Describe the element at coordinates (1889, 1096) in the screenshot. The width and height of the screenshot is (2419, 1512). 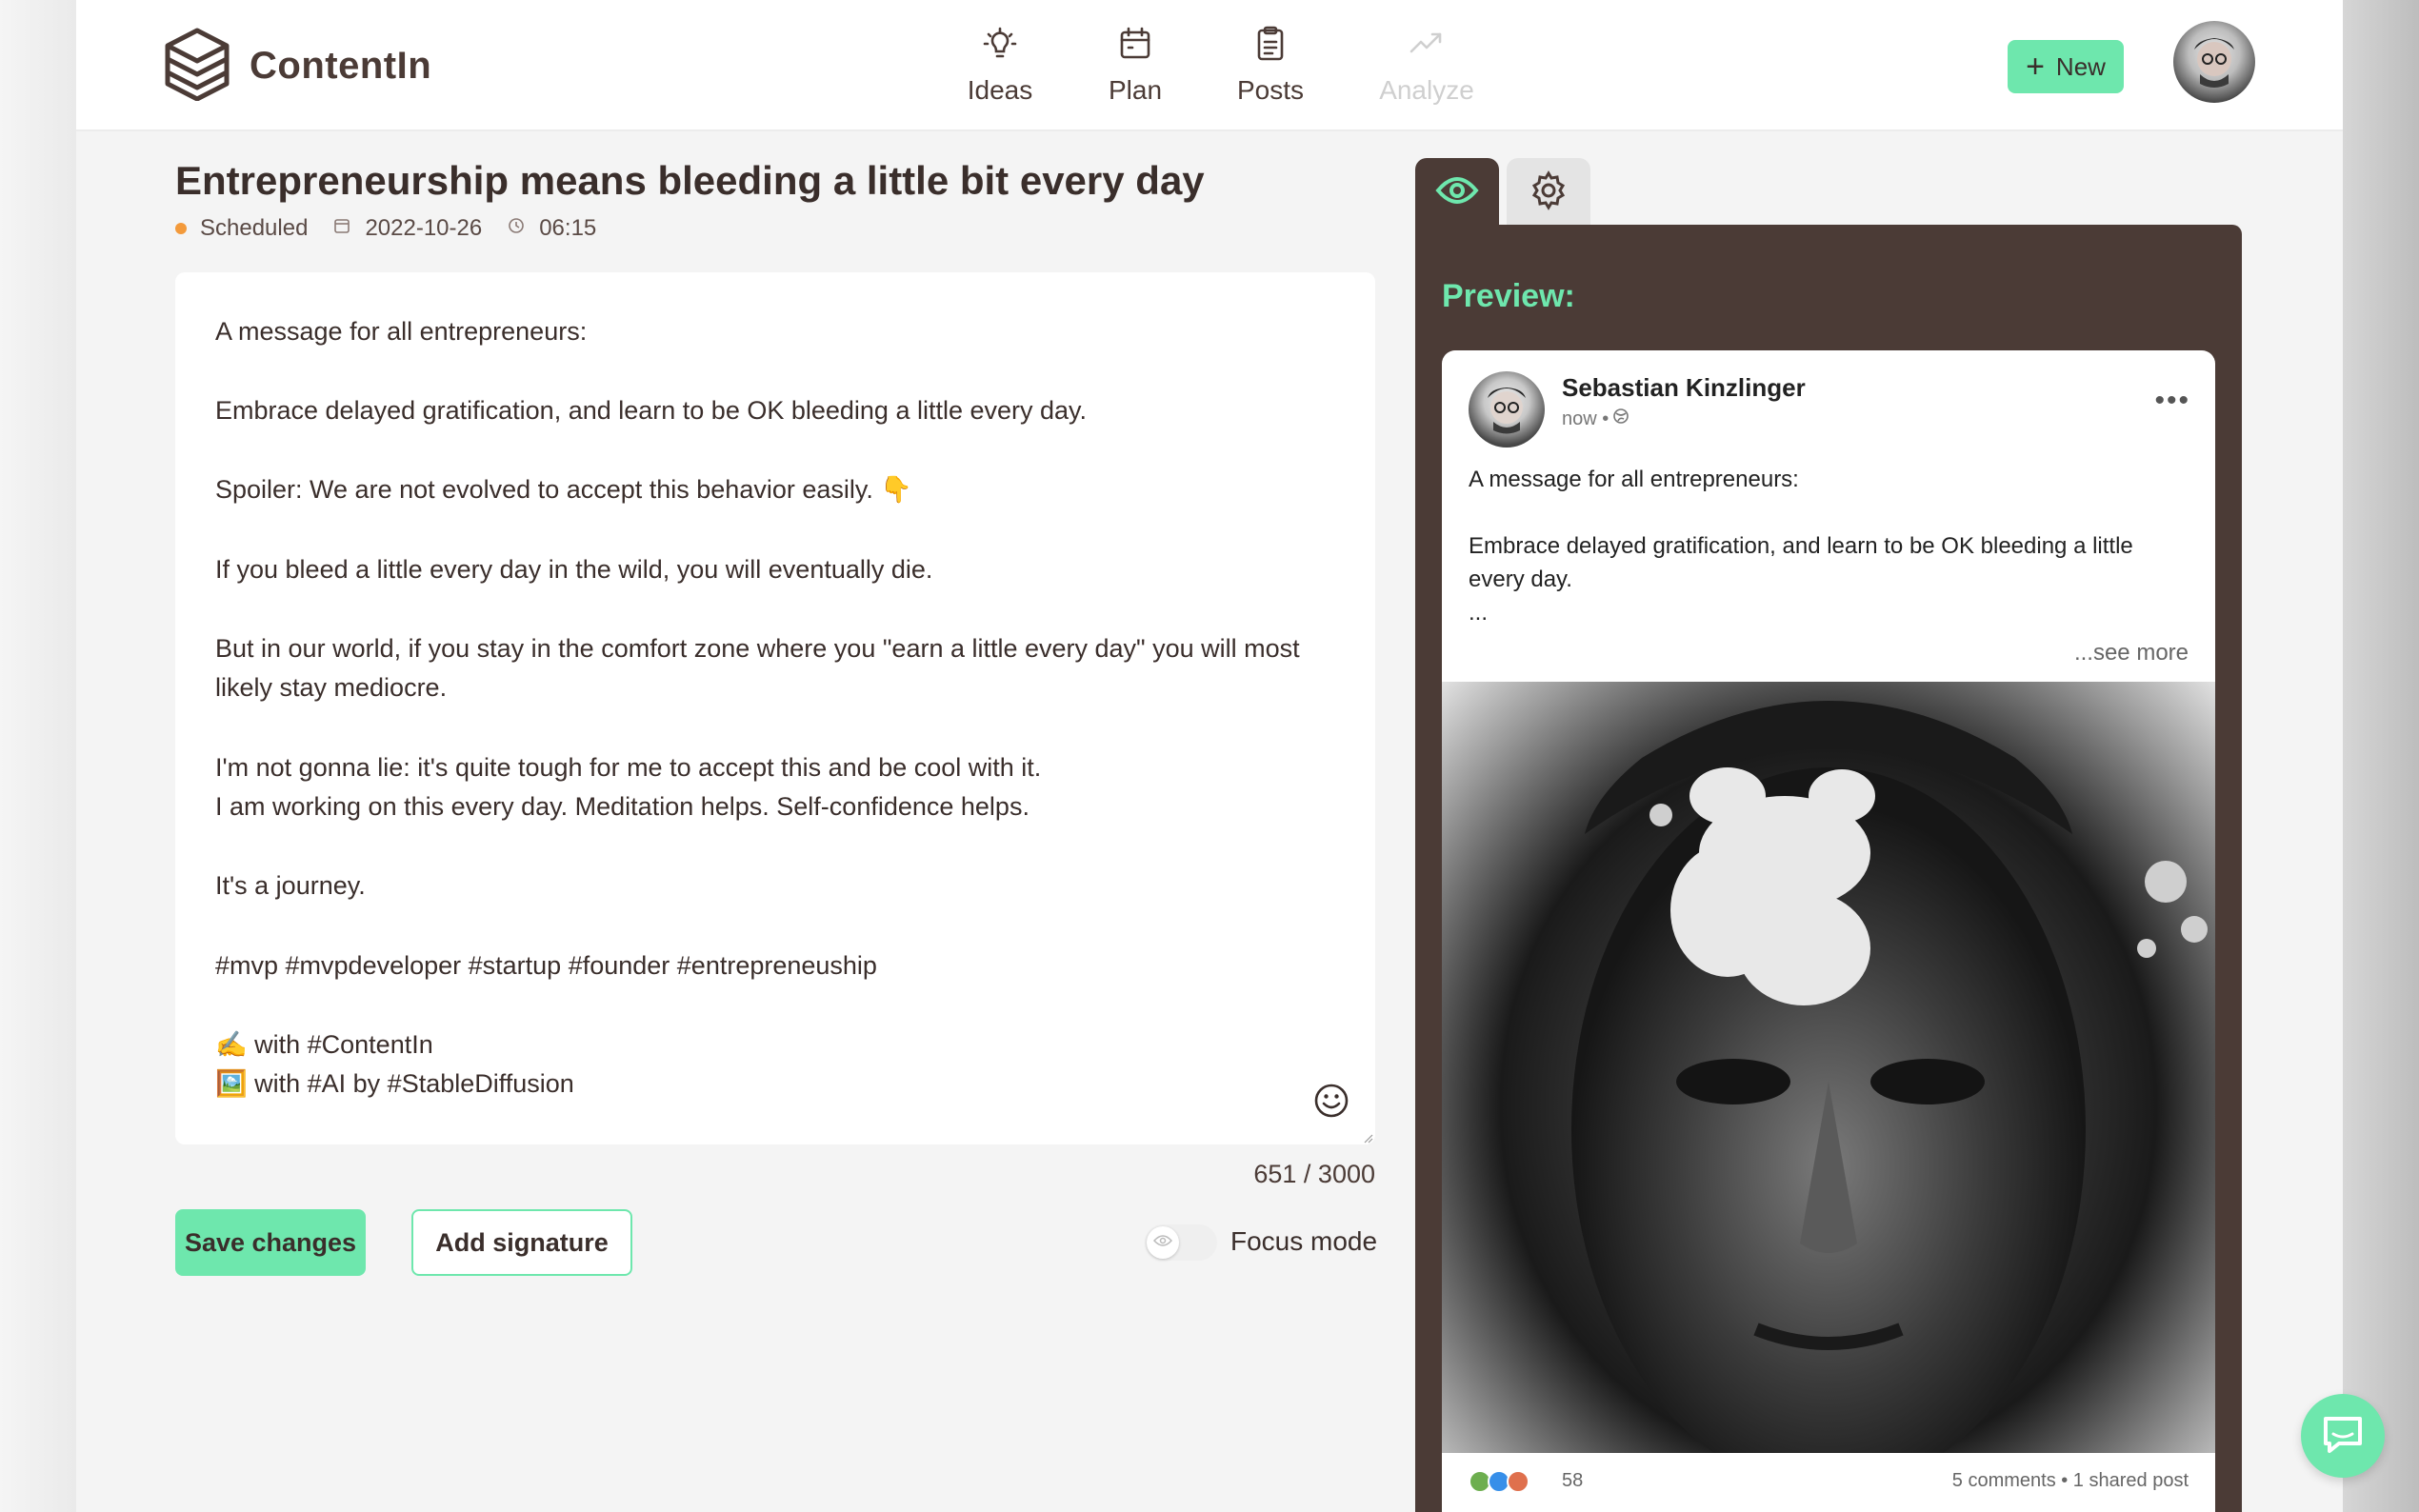
I see `portrait-image-icon` at that location.